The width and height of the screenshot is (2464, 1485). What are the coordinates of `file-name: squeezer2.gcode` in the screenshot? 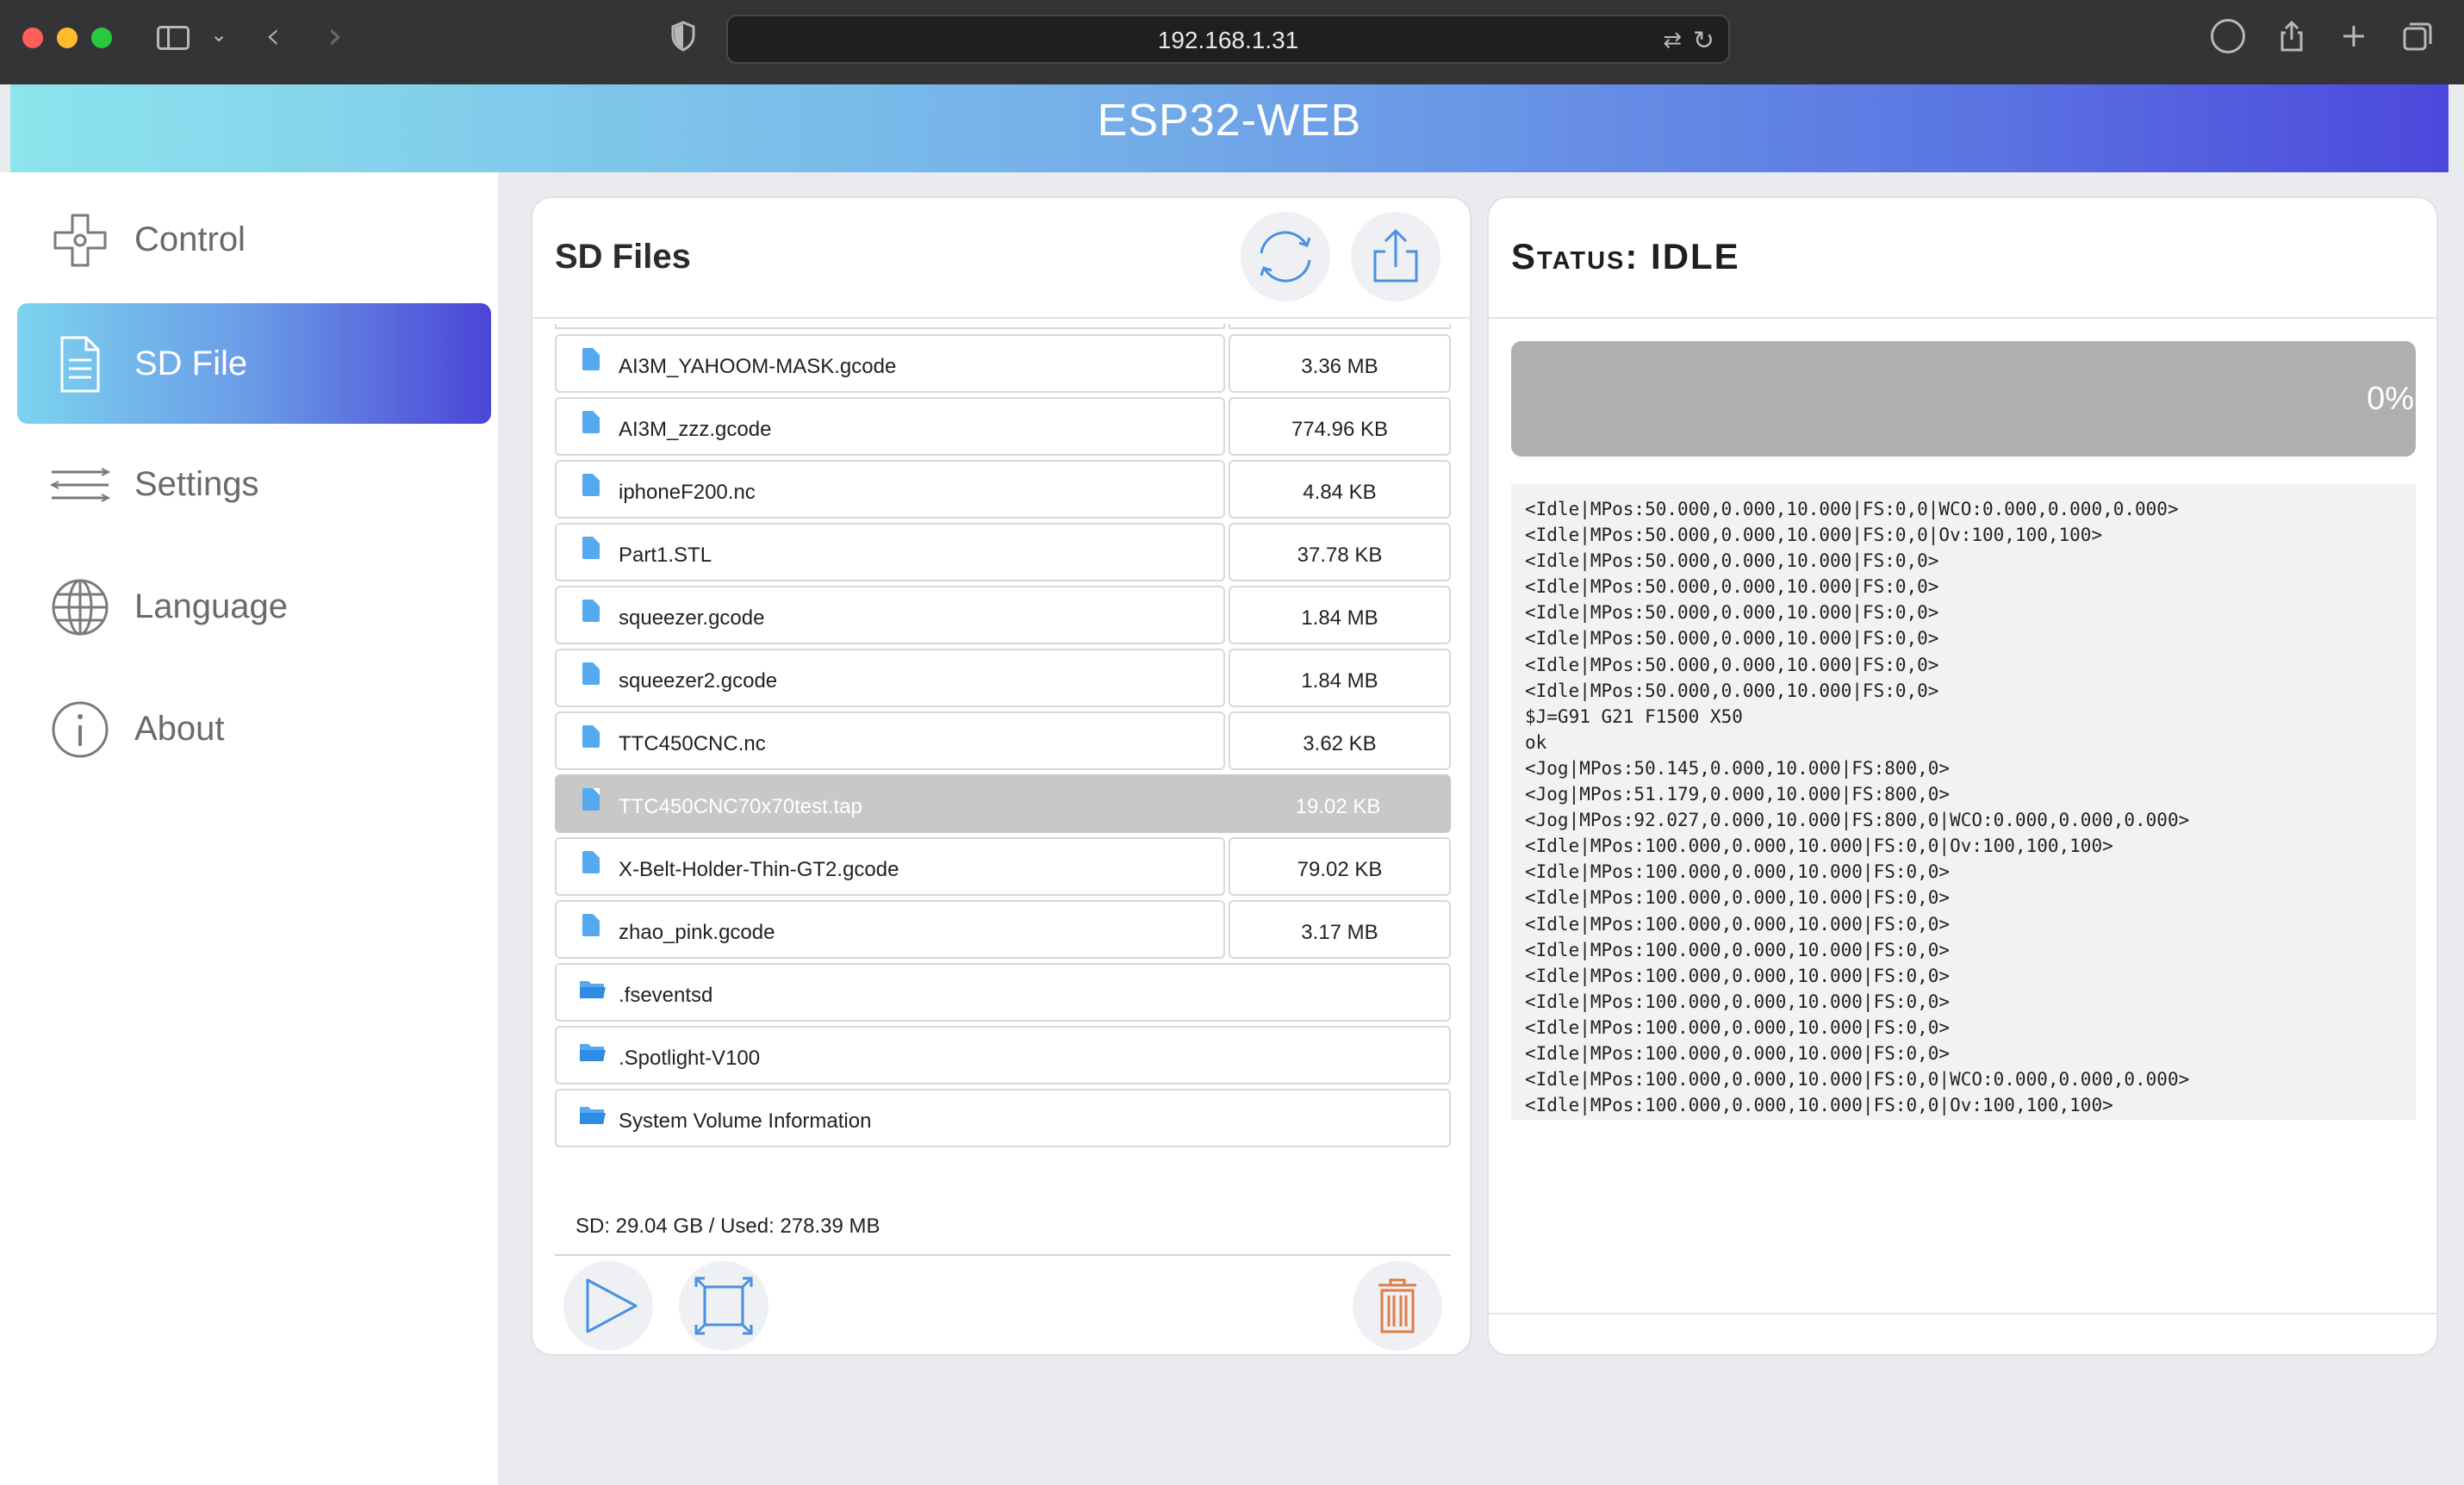 It's located at (699, 681).